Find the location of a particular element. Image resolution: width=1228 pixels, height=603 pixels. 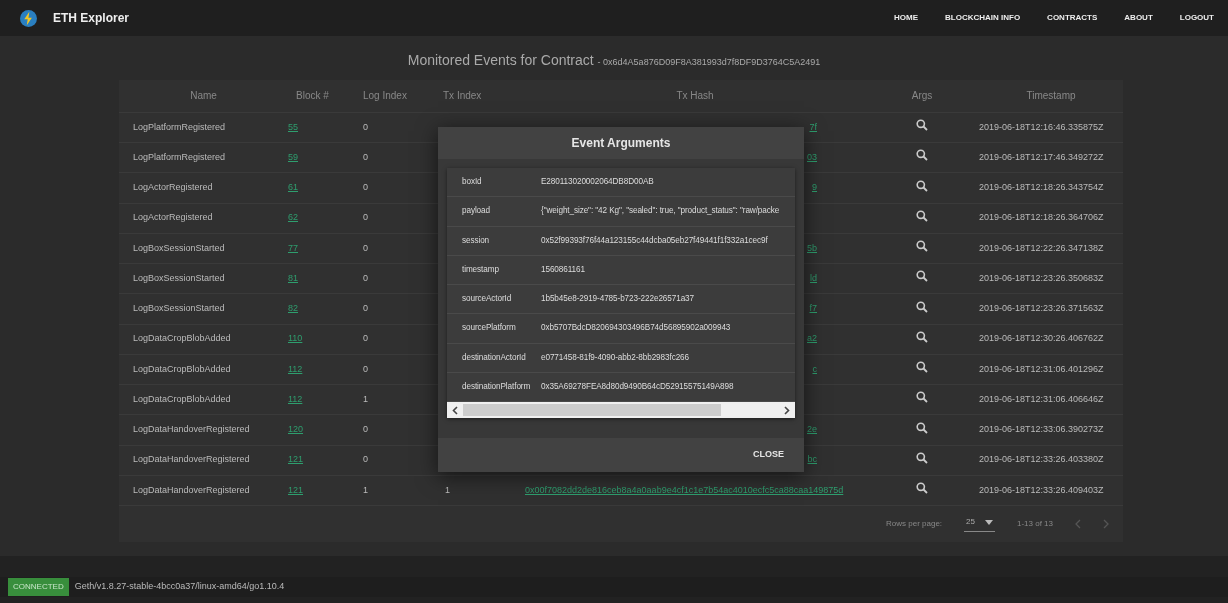

table-cell-text: 2019-06-18T12:22:26.347138Z is located at coordinates (1042, 248).